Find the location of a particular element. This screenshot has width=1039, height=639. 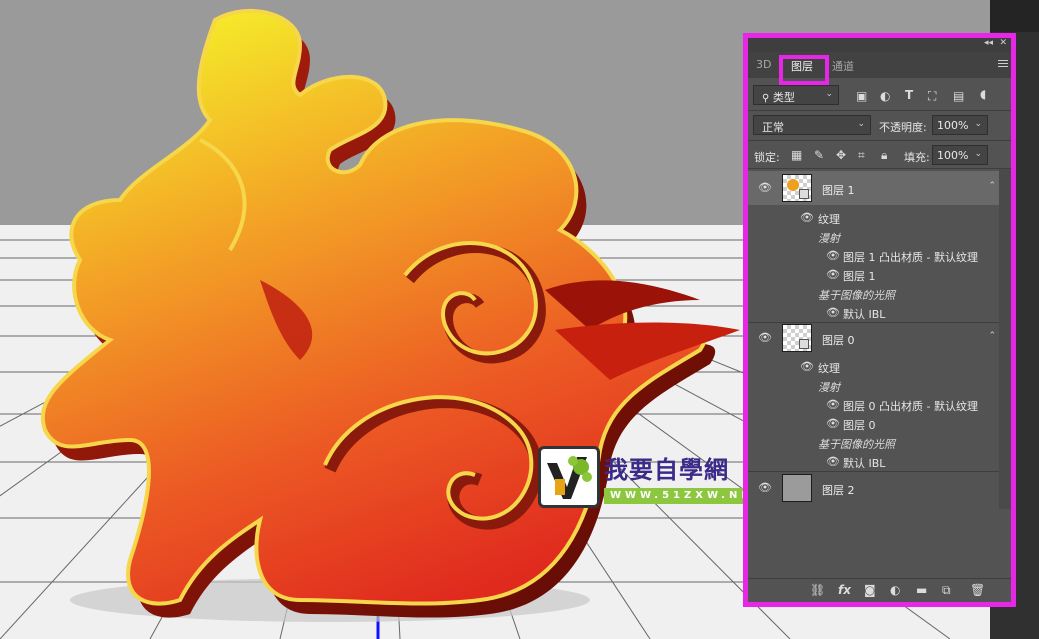

layers-scrollbar is located at coordinates (1005, 339).